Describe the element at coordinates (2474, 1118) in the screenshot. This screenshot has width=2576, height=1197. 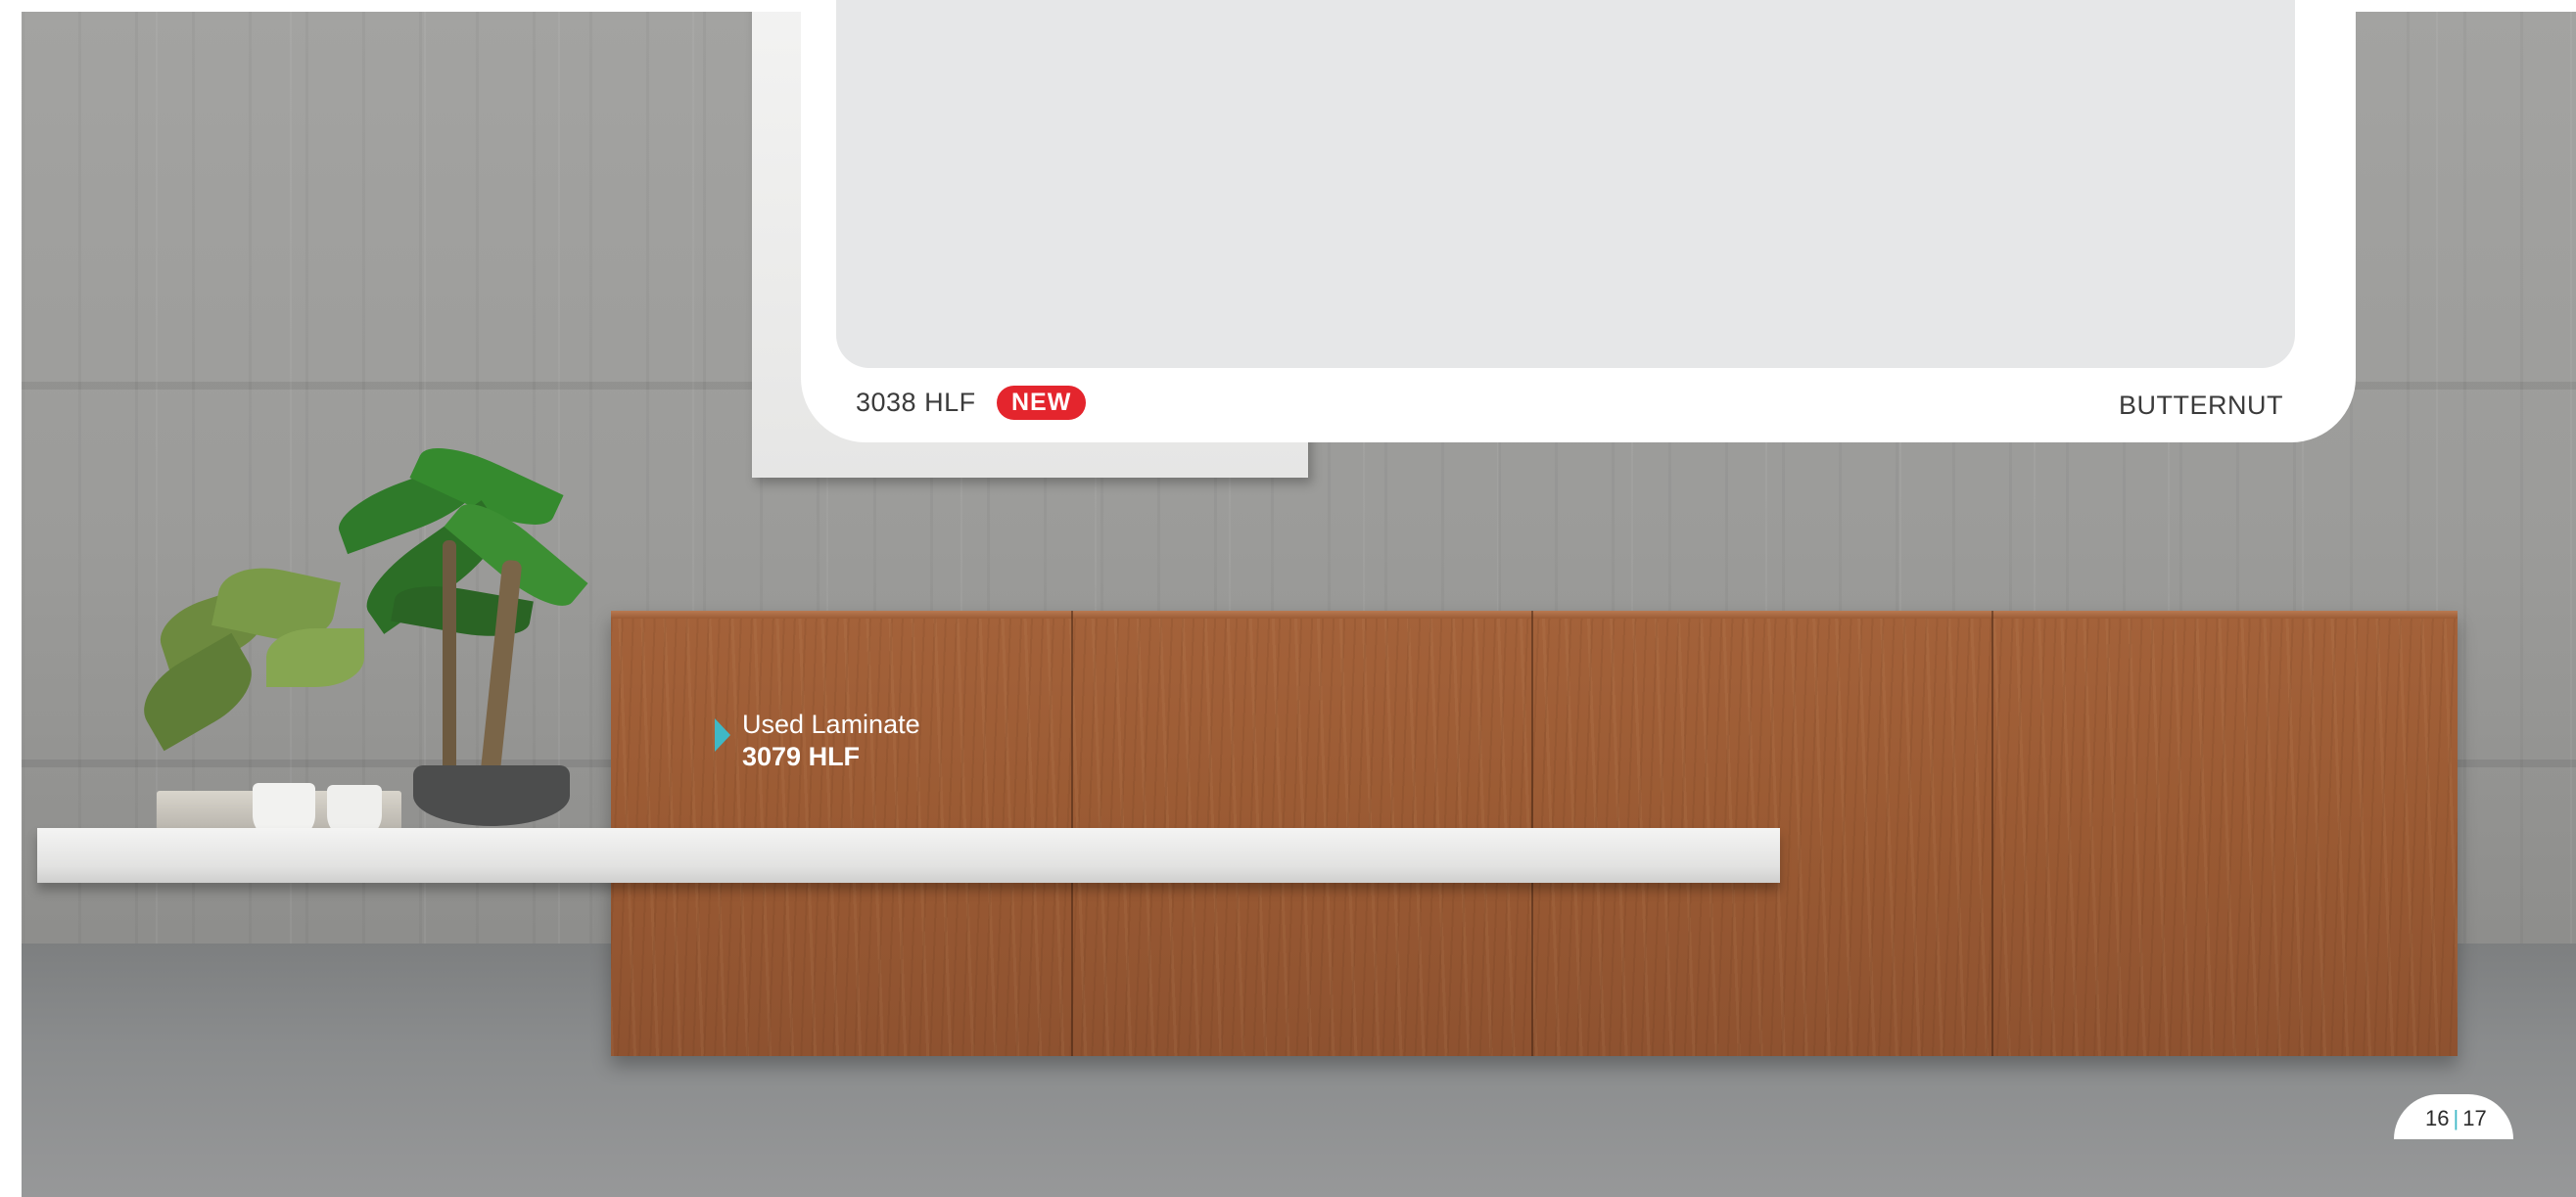
I see `page-number-right: 17` at that location.